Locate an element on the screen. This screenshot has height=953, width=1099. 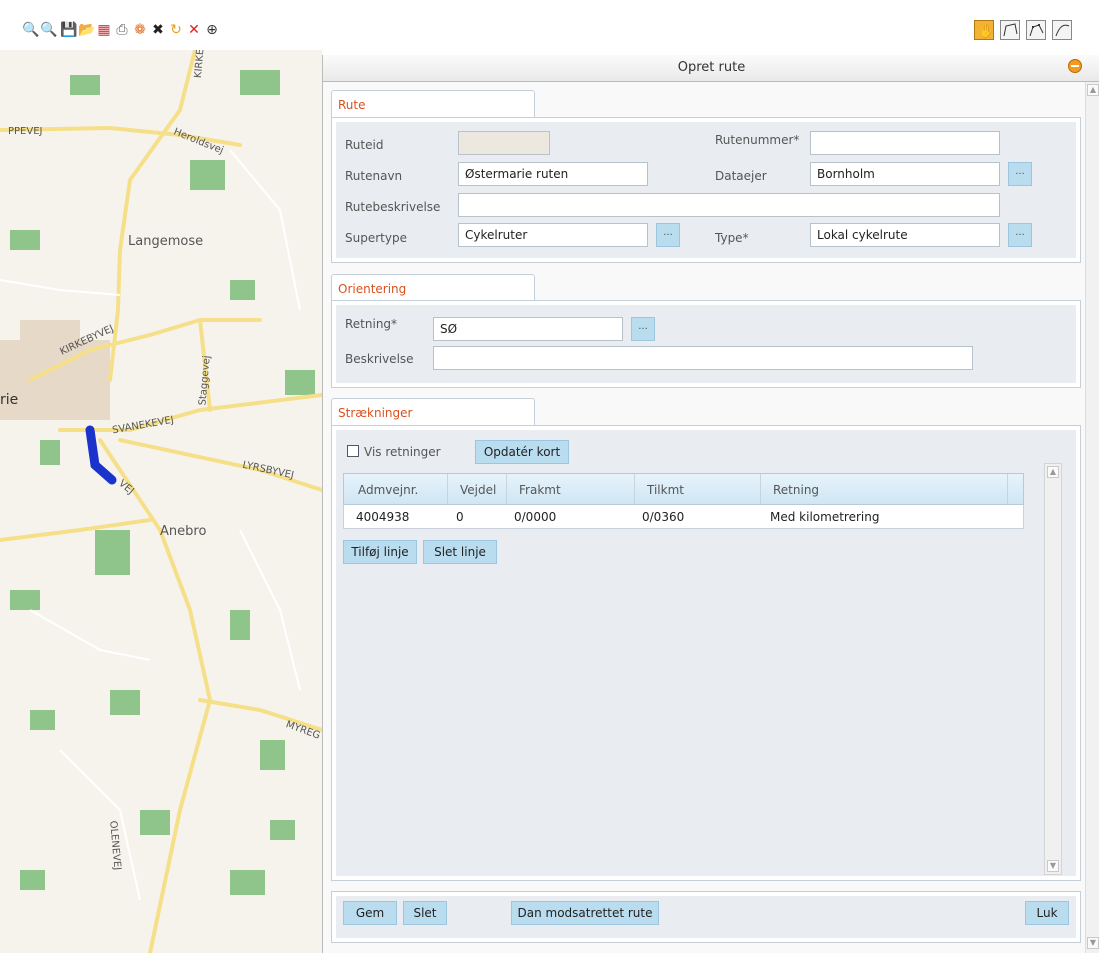
column-header: Retning is located at coordinates (796, 490).